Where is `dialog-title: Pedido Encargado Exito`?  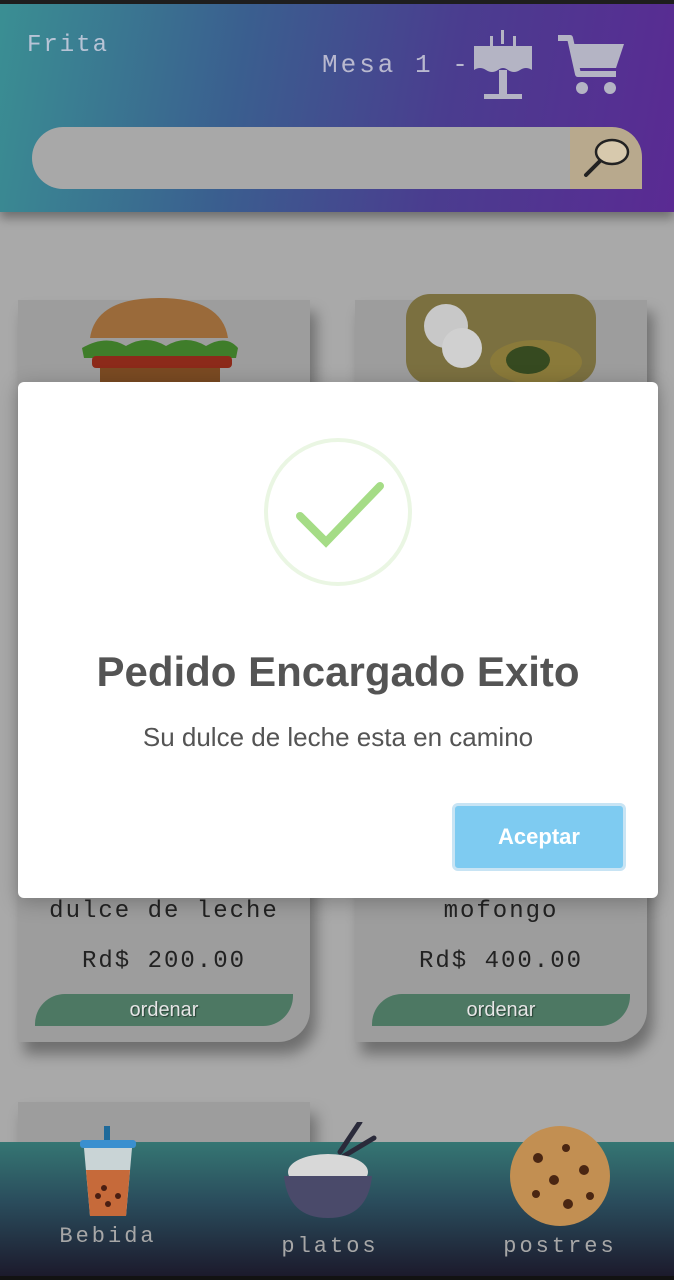 dialog-title: Pedido Encargado Exito is located at coordinates (338, 671).